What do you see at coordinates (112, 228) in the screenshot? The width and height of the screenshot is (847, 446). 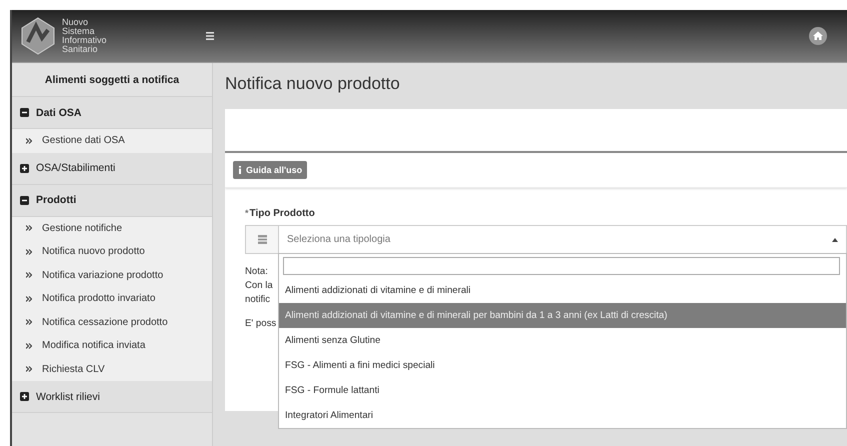 I see `sidebar-item: Gestione notifiche` at bounding box center [112, 228].